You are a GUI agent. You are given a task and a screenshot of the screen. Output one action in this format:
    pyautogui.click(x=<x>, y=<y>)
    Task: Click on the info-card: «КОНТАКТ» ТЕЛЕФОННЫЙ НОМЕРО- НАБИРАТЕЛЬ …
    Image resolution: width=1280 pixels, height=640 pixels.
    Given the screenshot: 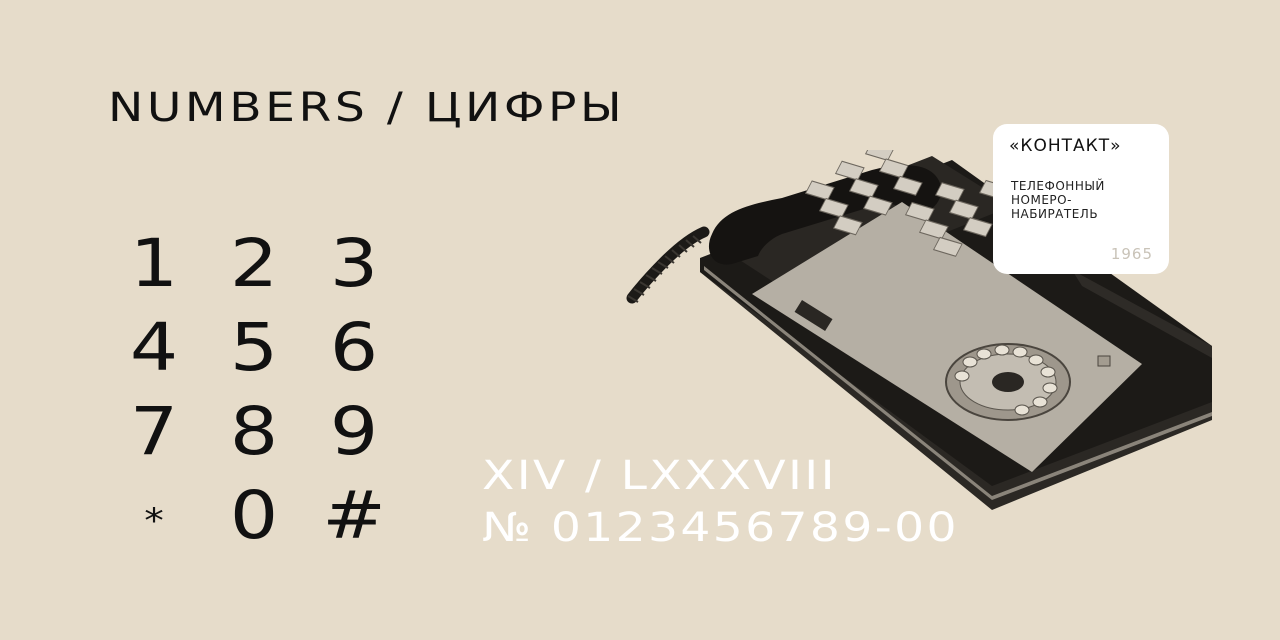 What is the action you would take?
    pyautogui.click(x=1081, y=199)
    